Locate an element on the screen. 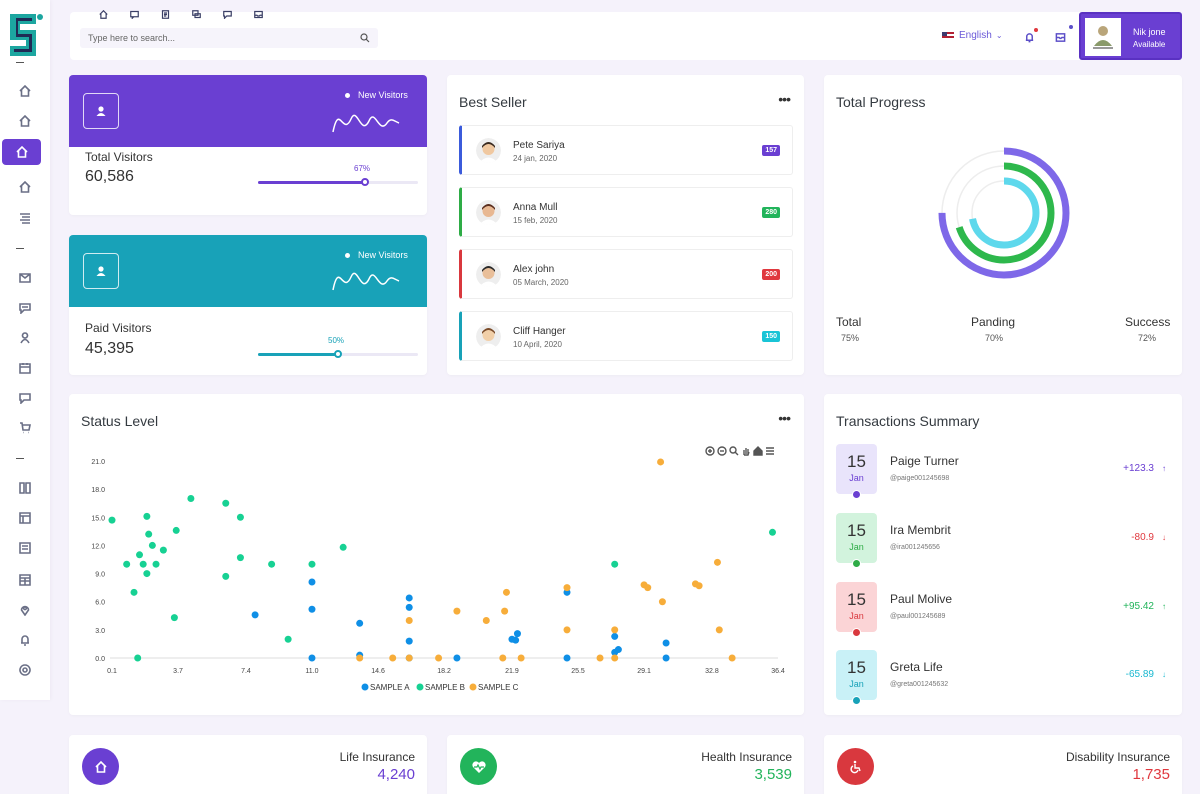 Image resolution: width=1200 pixels, height=794 pixels. list-item: Cliff Hanger 10 April, 2020 150 is located at coordinates (626, 336).